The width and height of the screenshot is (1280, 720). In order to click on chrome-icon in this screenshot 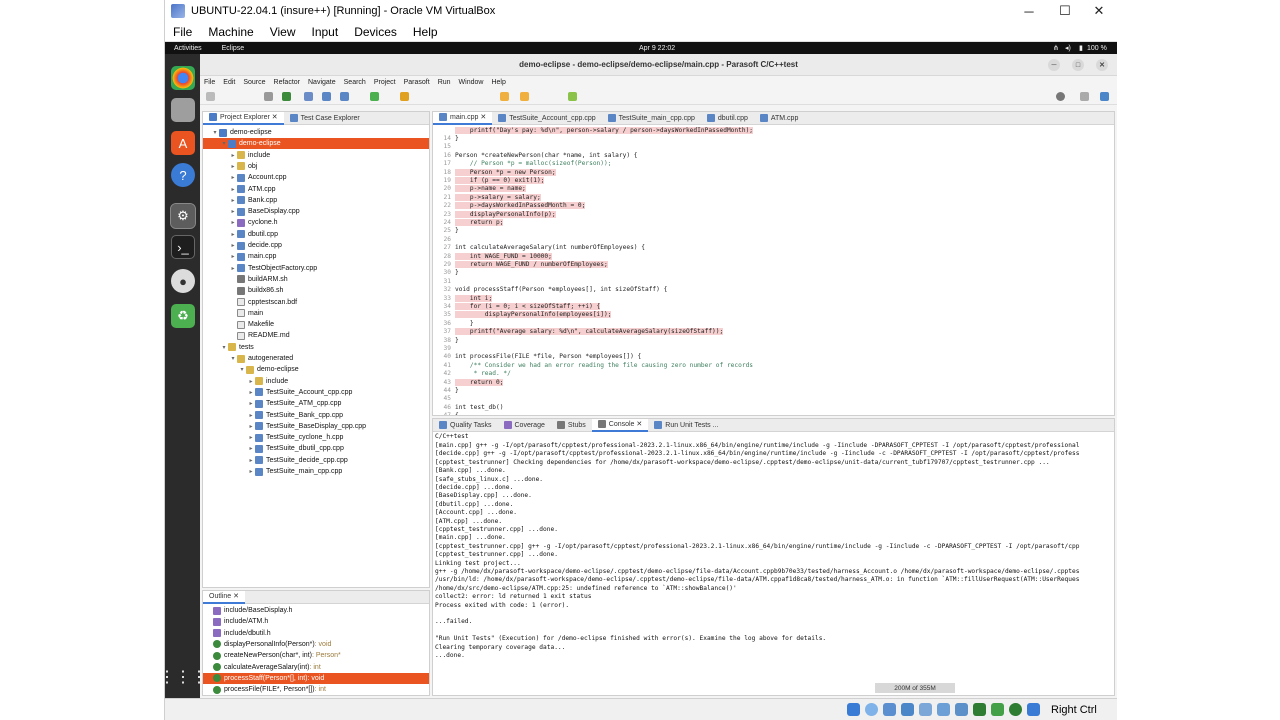, I will do `click(183, 78)`.